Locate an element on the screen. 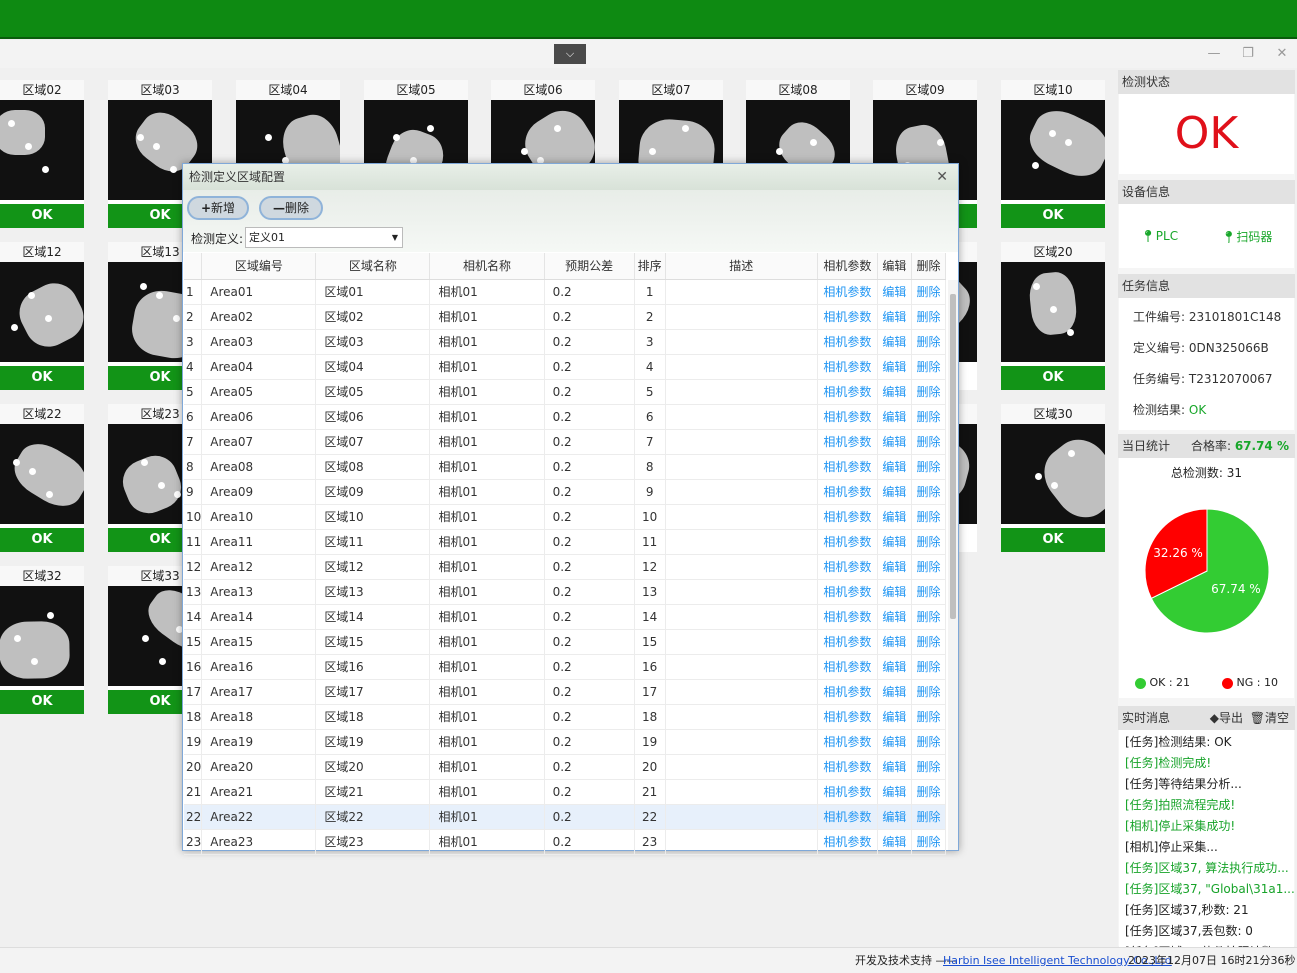 This screenshot has width=1297, height=973. table-row: 6 Area06 区域06 相机01 0.2 6 相机参数 编辑 删除 is located at coordinates (565, 417).